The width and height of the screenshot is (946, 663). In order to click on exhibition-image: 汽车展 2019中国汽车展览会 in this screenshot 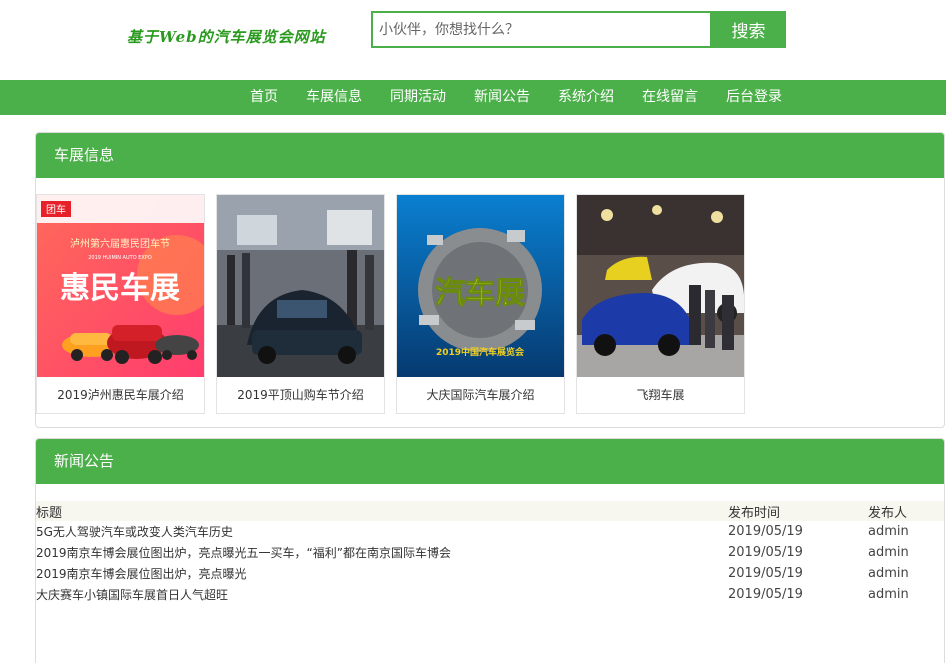, I will do `click(480, 286)`.